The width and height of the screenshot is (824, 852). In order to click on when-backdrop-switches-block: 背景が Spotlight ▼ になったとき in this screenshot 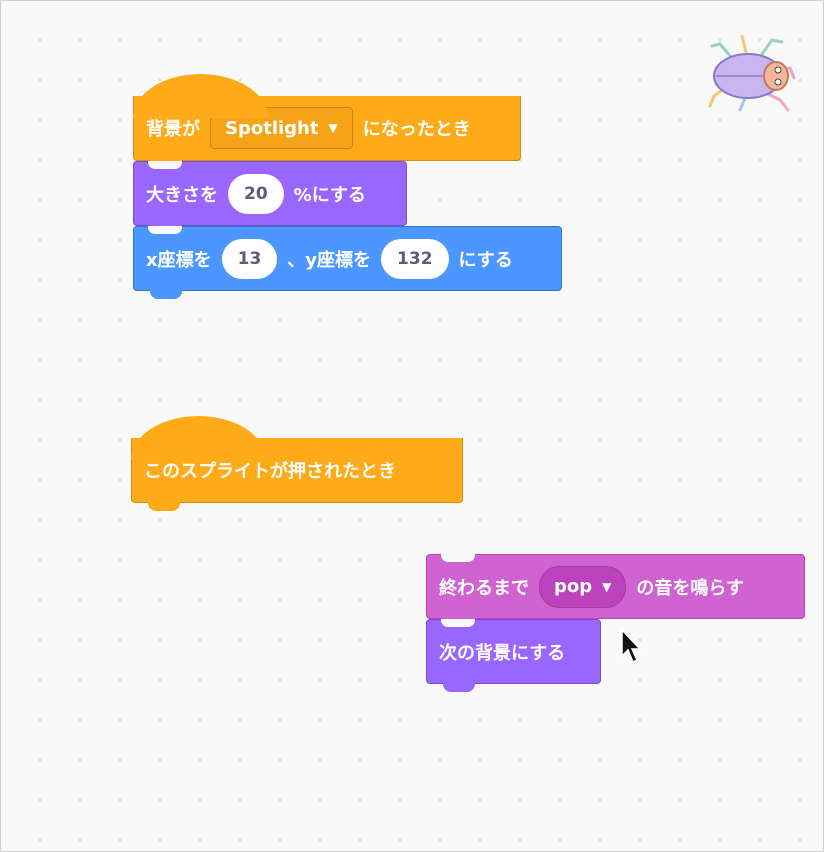, I will do `click(327, 121)`.